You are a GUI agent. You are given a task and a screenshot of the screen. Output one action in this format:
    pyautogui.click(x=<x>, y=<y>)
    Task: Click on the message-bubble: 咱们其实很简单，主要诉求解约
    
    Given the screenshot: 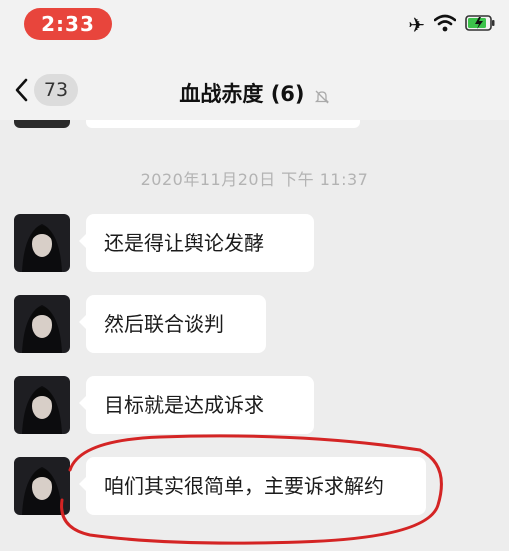 What is the action you would take?
    pyautogui.click(x=252, y=486)
    